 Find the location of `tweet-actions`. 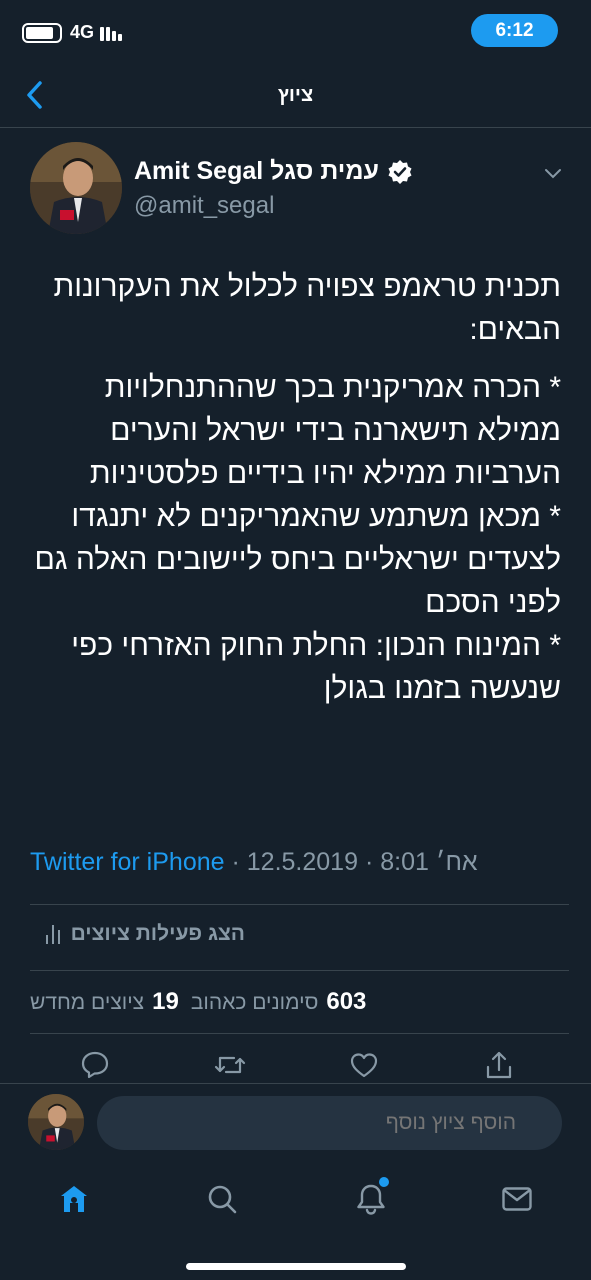

tweet-actions is located at coordinates (297, 1065).